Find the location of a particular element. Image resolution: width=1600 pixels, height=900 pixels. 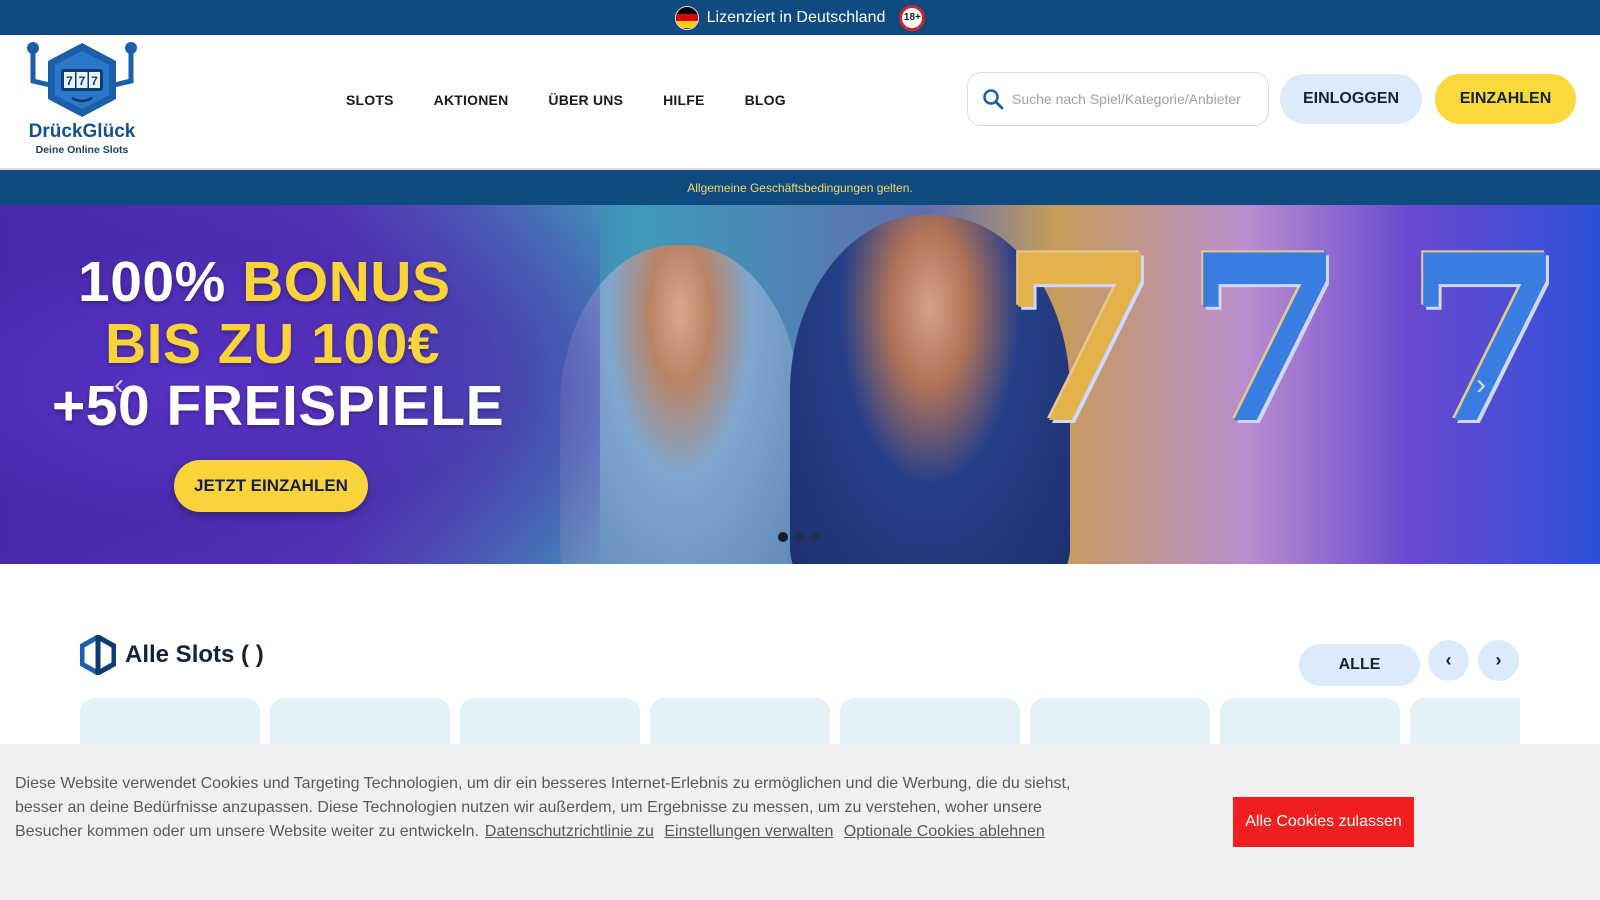

terms-bar: Allgemeine Geschäftsbedingungen gelten. is located at coordinates (800, 187).